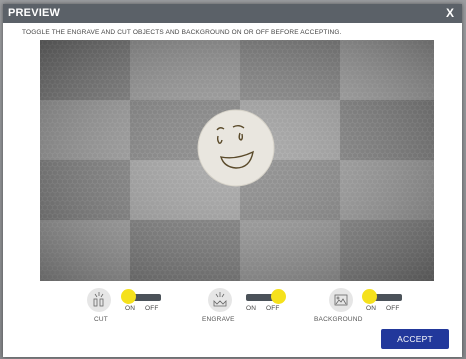  What do you see at coordinates (450, 13) in the screenshot?
I see `close-button: X` at bounding box center [450, 13].